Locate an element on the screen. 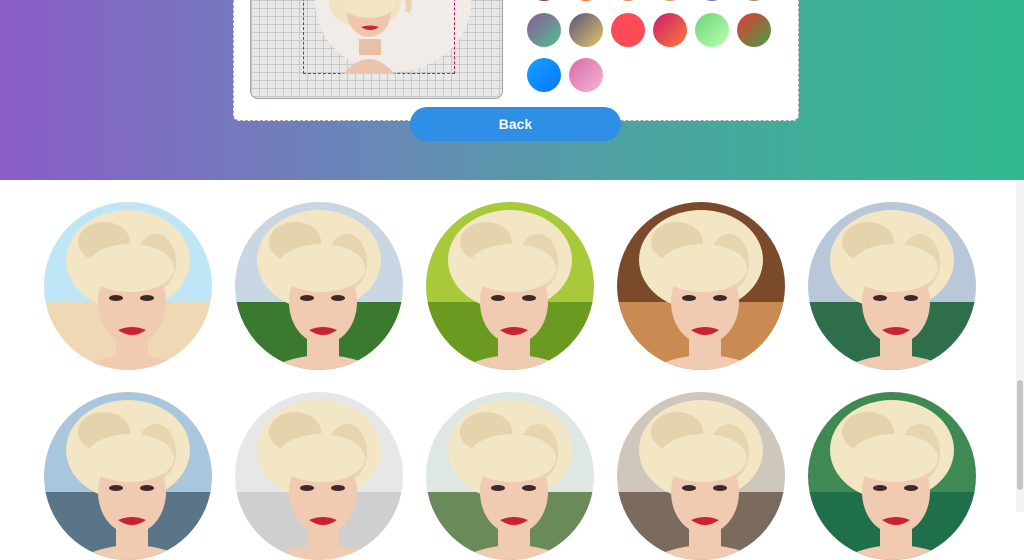  portrait-preview is located at coordinates (370, 37).